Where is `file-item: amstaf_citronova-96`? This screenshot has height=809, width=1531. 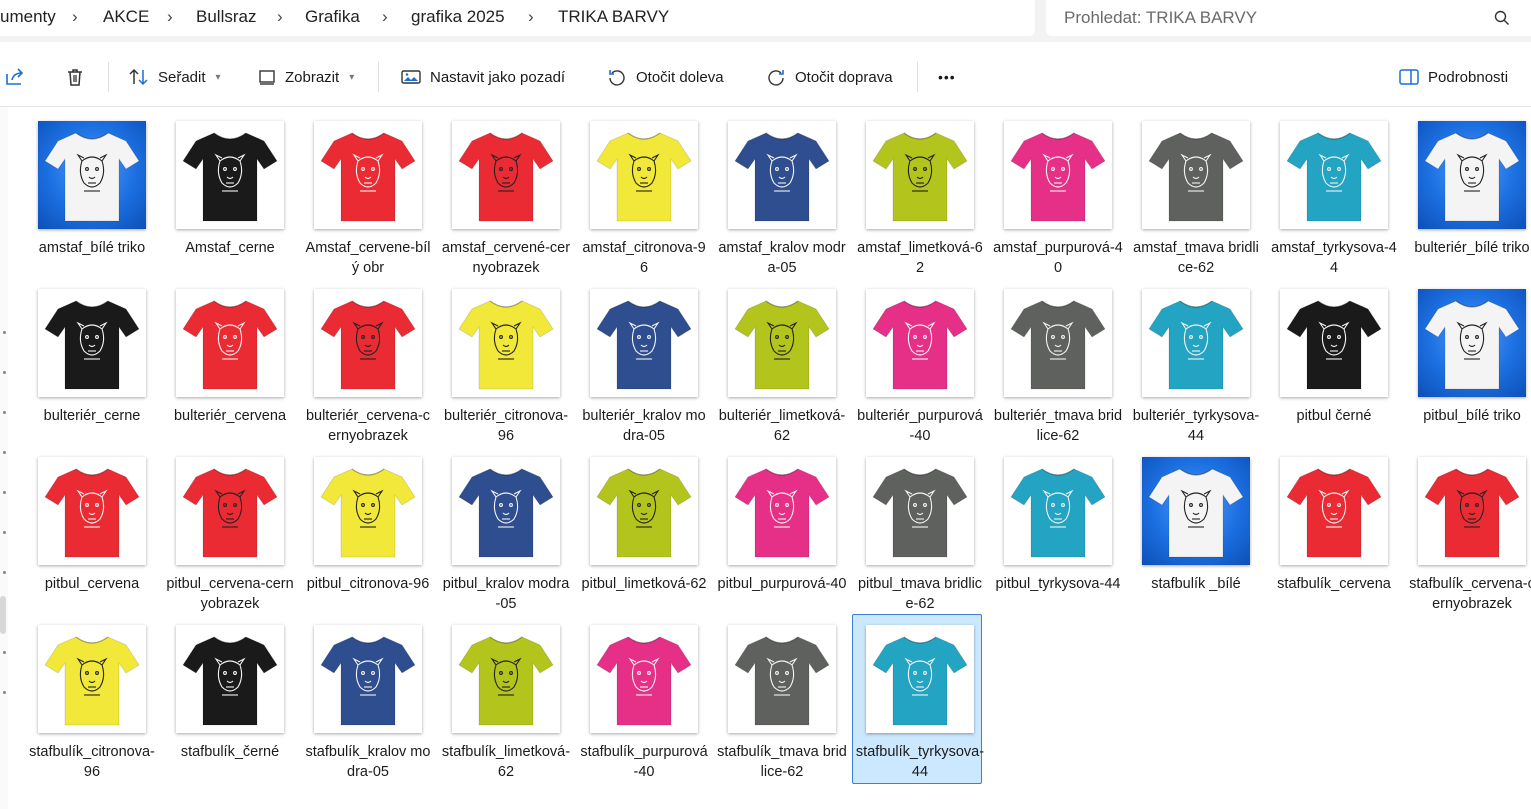
file-item: amstaf_citronova-96 is located at coordinates (644, 197).